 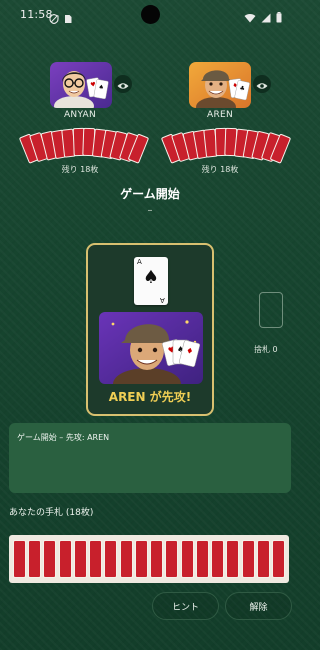 What do you see at coordinates (51, 513) in the screenshot?
I see `hand-label: あなたの手札 (18枚)` at bounding box center [51, 513].